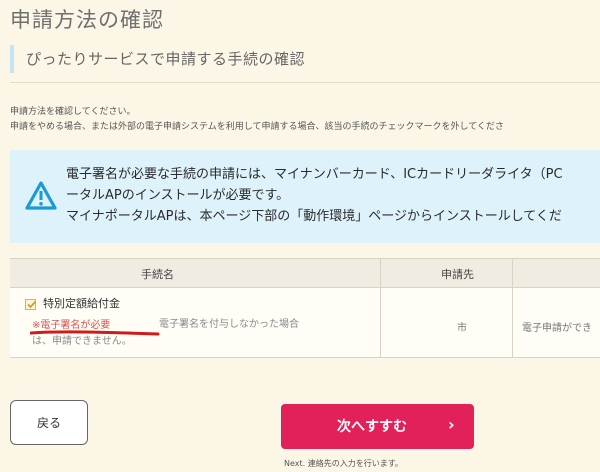  Describe the element at coordinates (41, 196) in the screenshot. I see `warning-icon` at that location.